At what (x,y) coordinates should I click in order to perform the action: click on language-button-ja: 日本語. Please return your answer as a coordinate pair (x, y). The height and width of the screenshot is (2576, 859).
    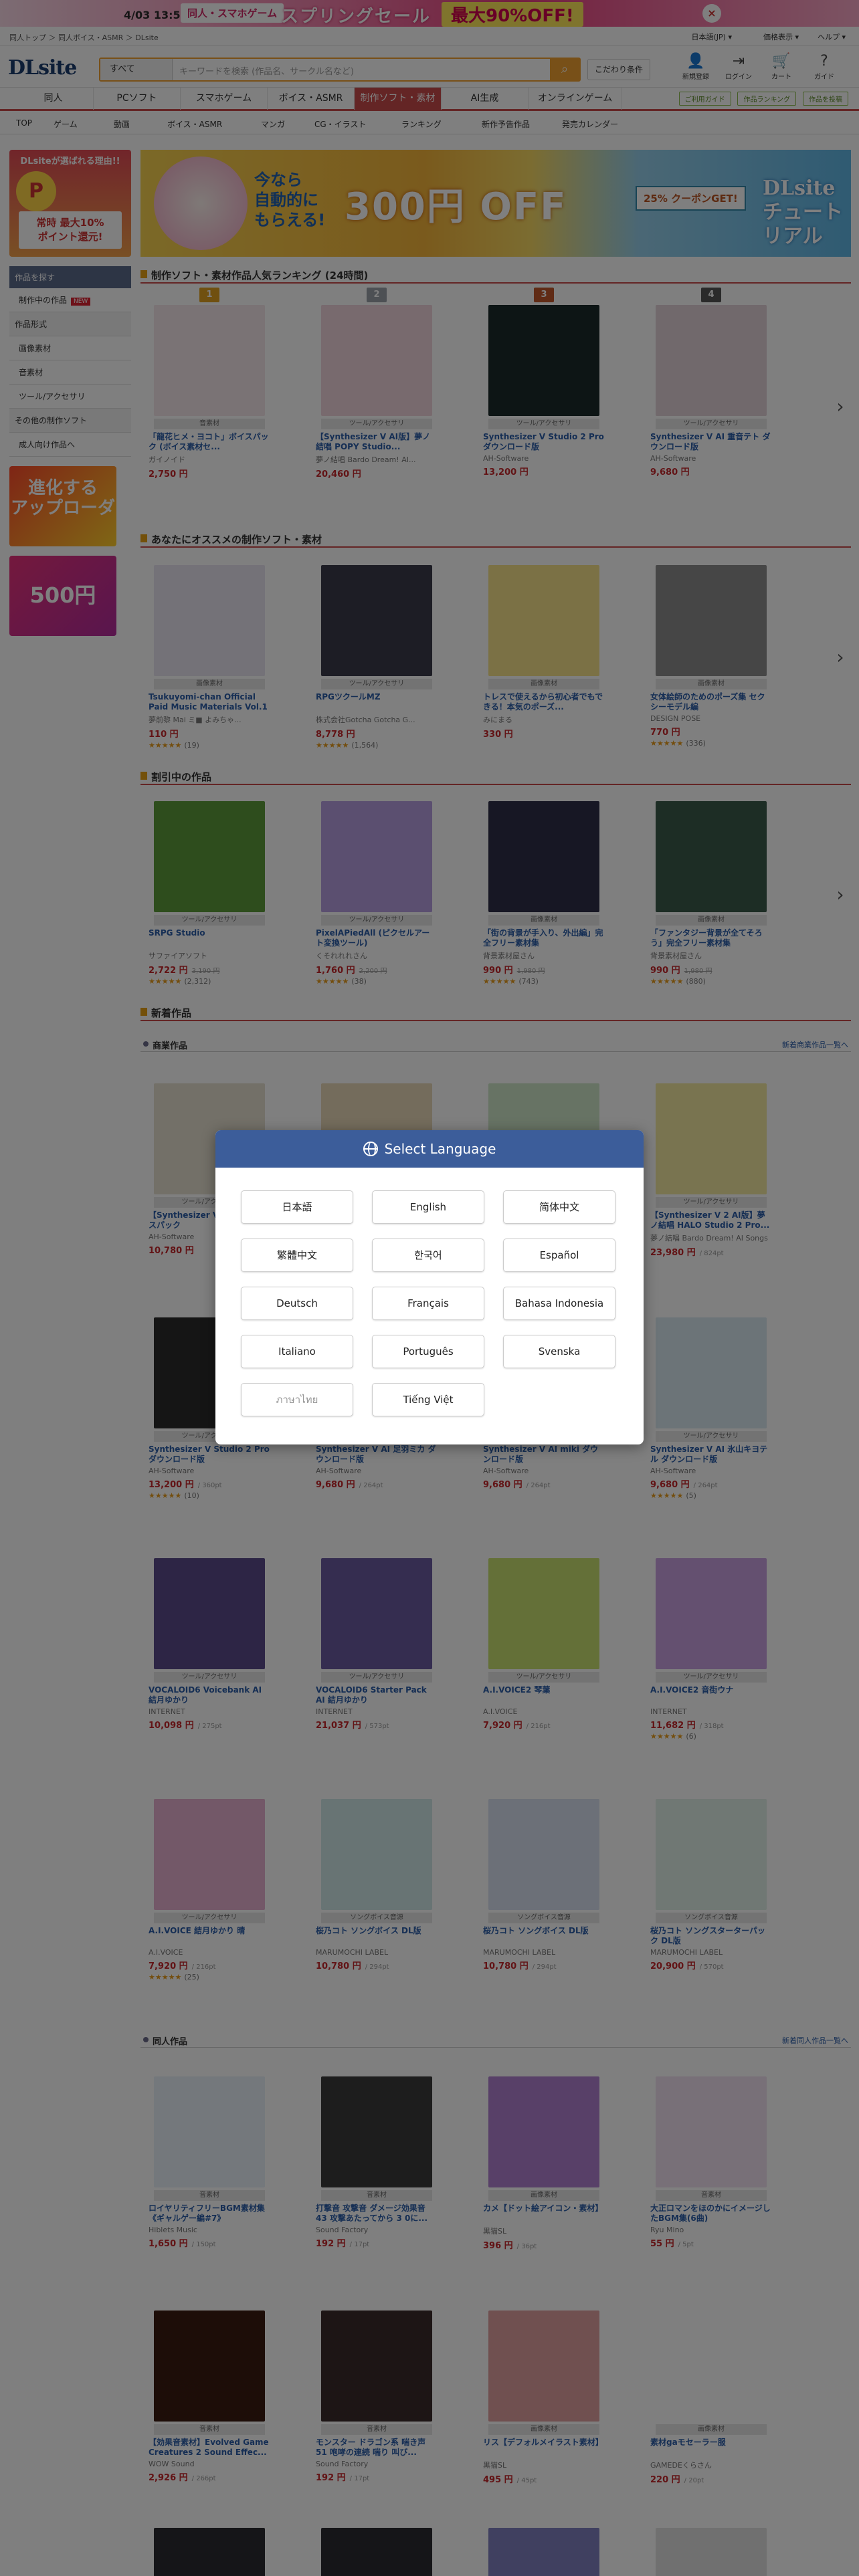
    Looking at the image, I should click on (297, 1207).